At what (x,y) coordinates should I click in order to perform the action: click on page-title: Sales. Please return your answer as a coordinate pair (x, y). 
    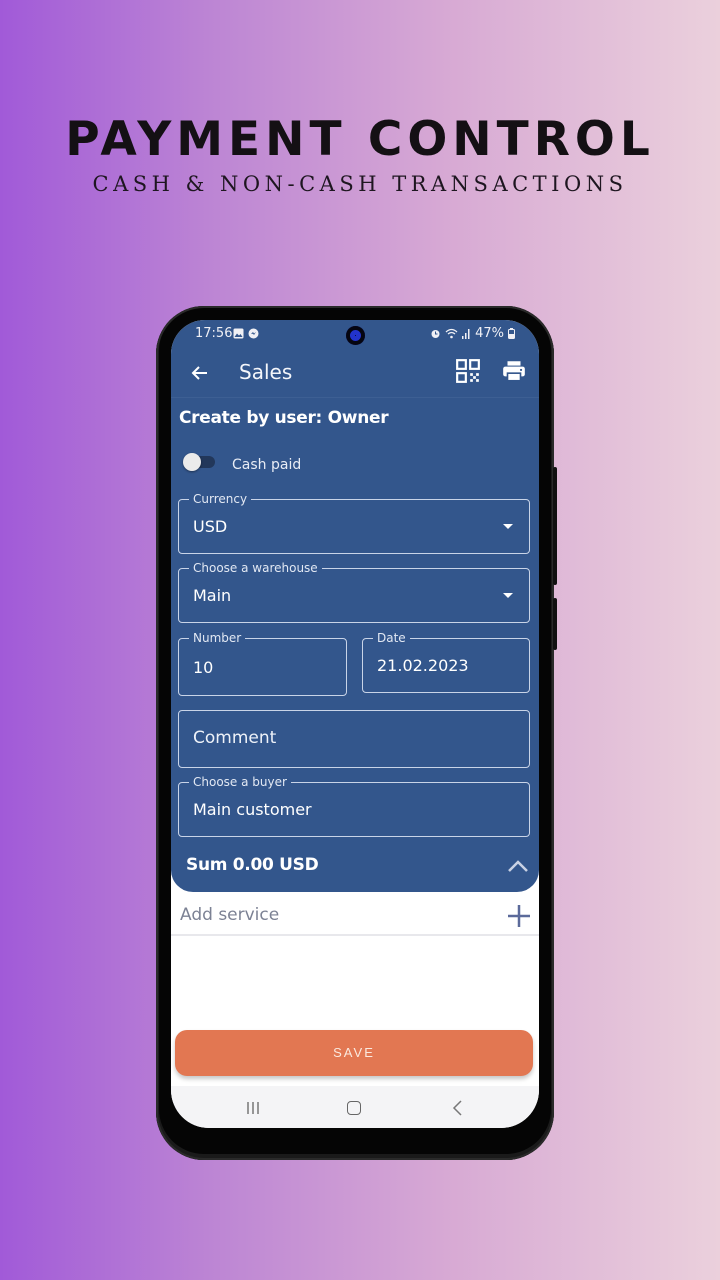
    Looking at the image, I should click on (266, 372).